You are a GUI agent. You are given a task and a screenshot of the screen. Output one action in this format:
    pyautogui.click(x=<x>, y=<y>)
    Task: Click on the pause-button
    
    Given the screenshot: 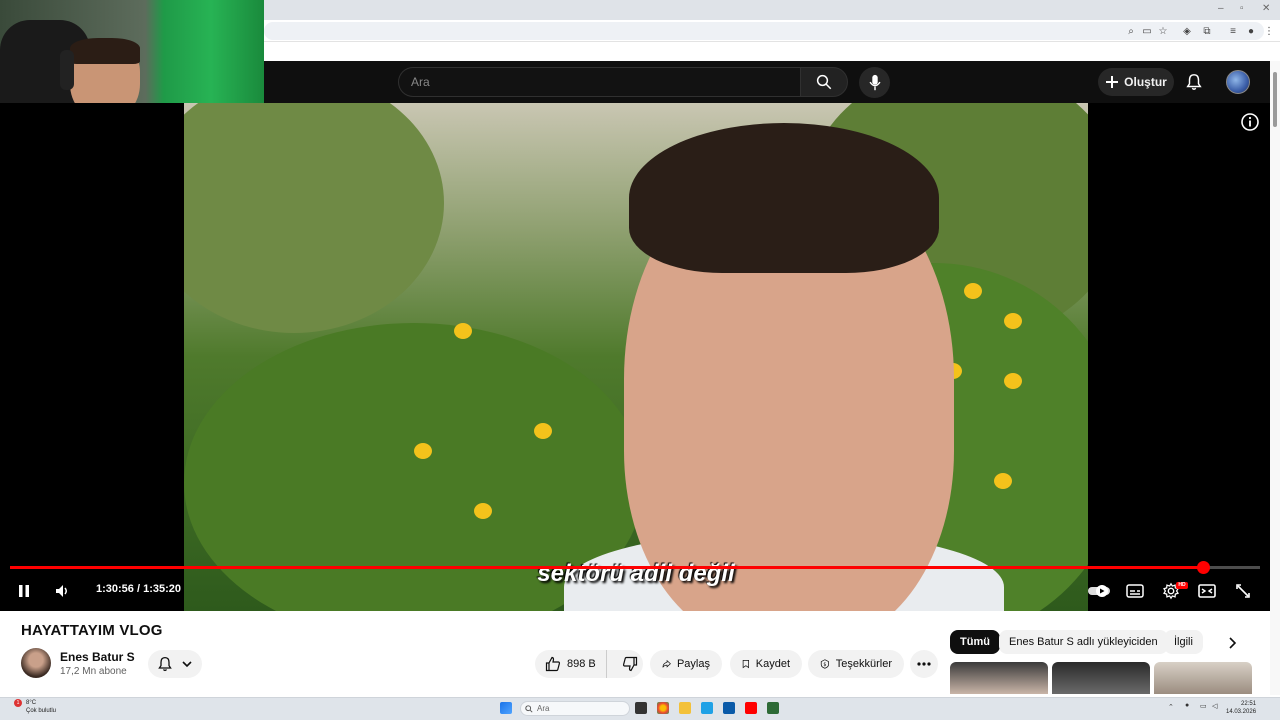 What is the action you would take?
    pyautogui.click(x=24, y=591)
    